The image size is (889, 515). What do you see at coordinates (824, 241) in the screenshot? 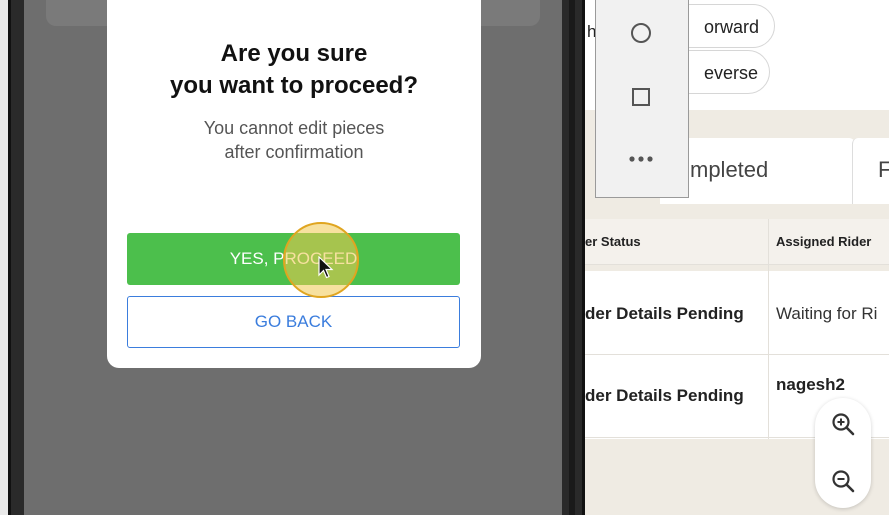
I see `column-header-assigned-rider: Assigned Rider` at bounding box center [824, 241].